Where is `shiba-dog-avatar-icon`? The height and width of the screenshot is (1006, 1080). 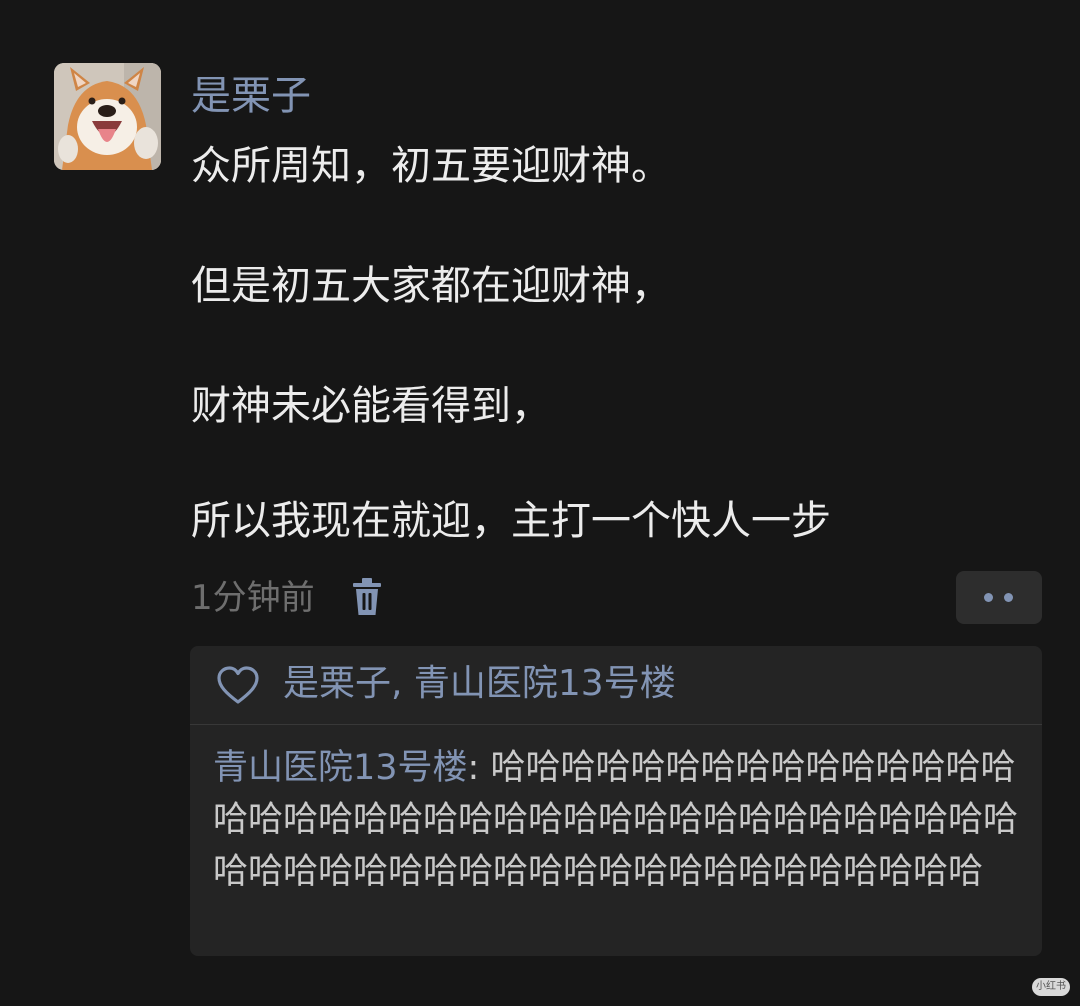 shiba-dog-avatar-icon is located at coordinates (107, 116).